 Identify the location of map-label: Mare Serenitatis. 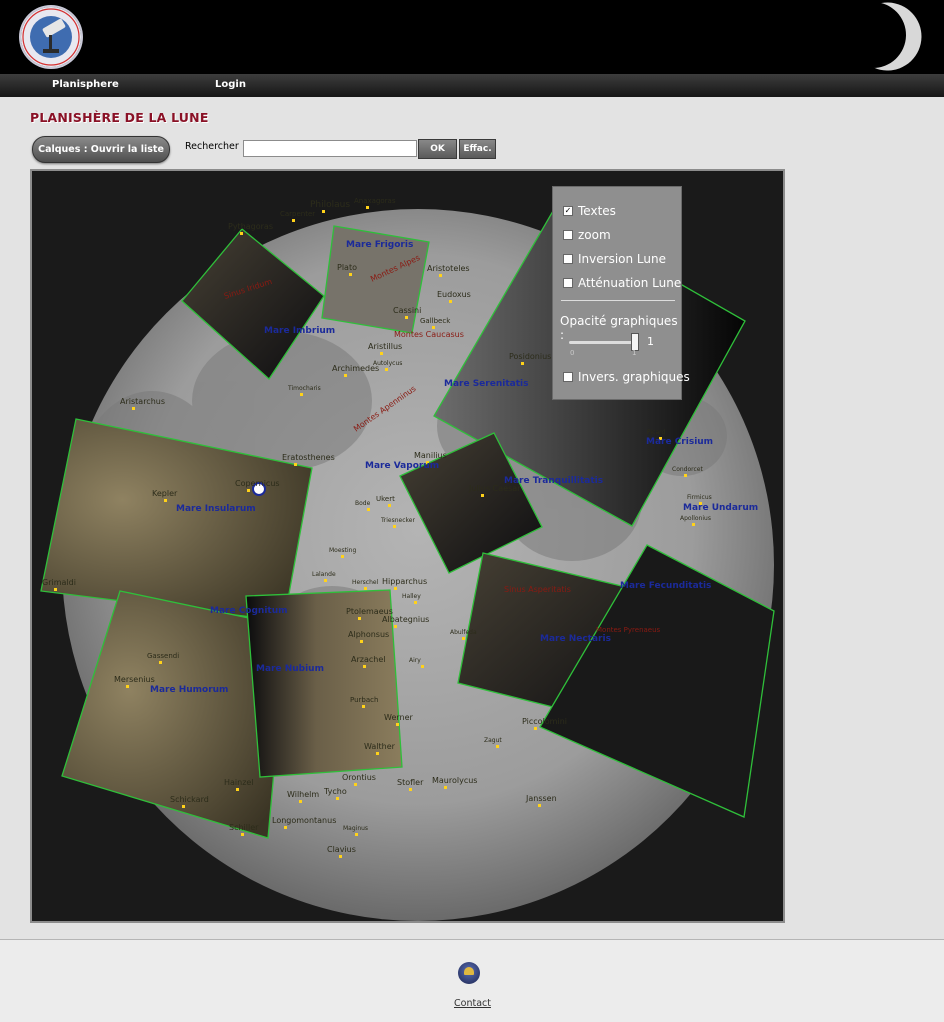
(486, 384).